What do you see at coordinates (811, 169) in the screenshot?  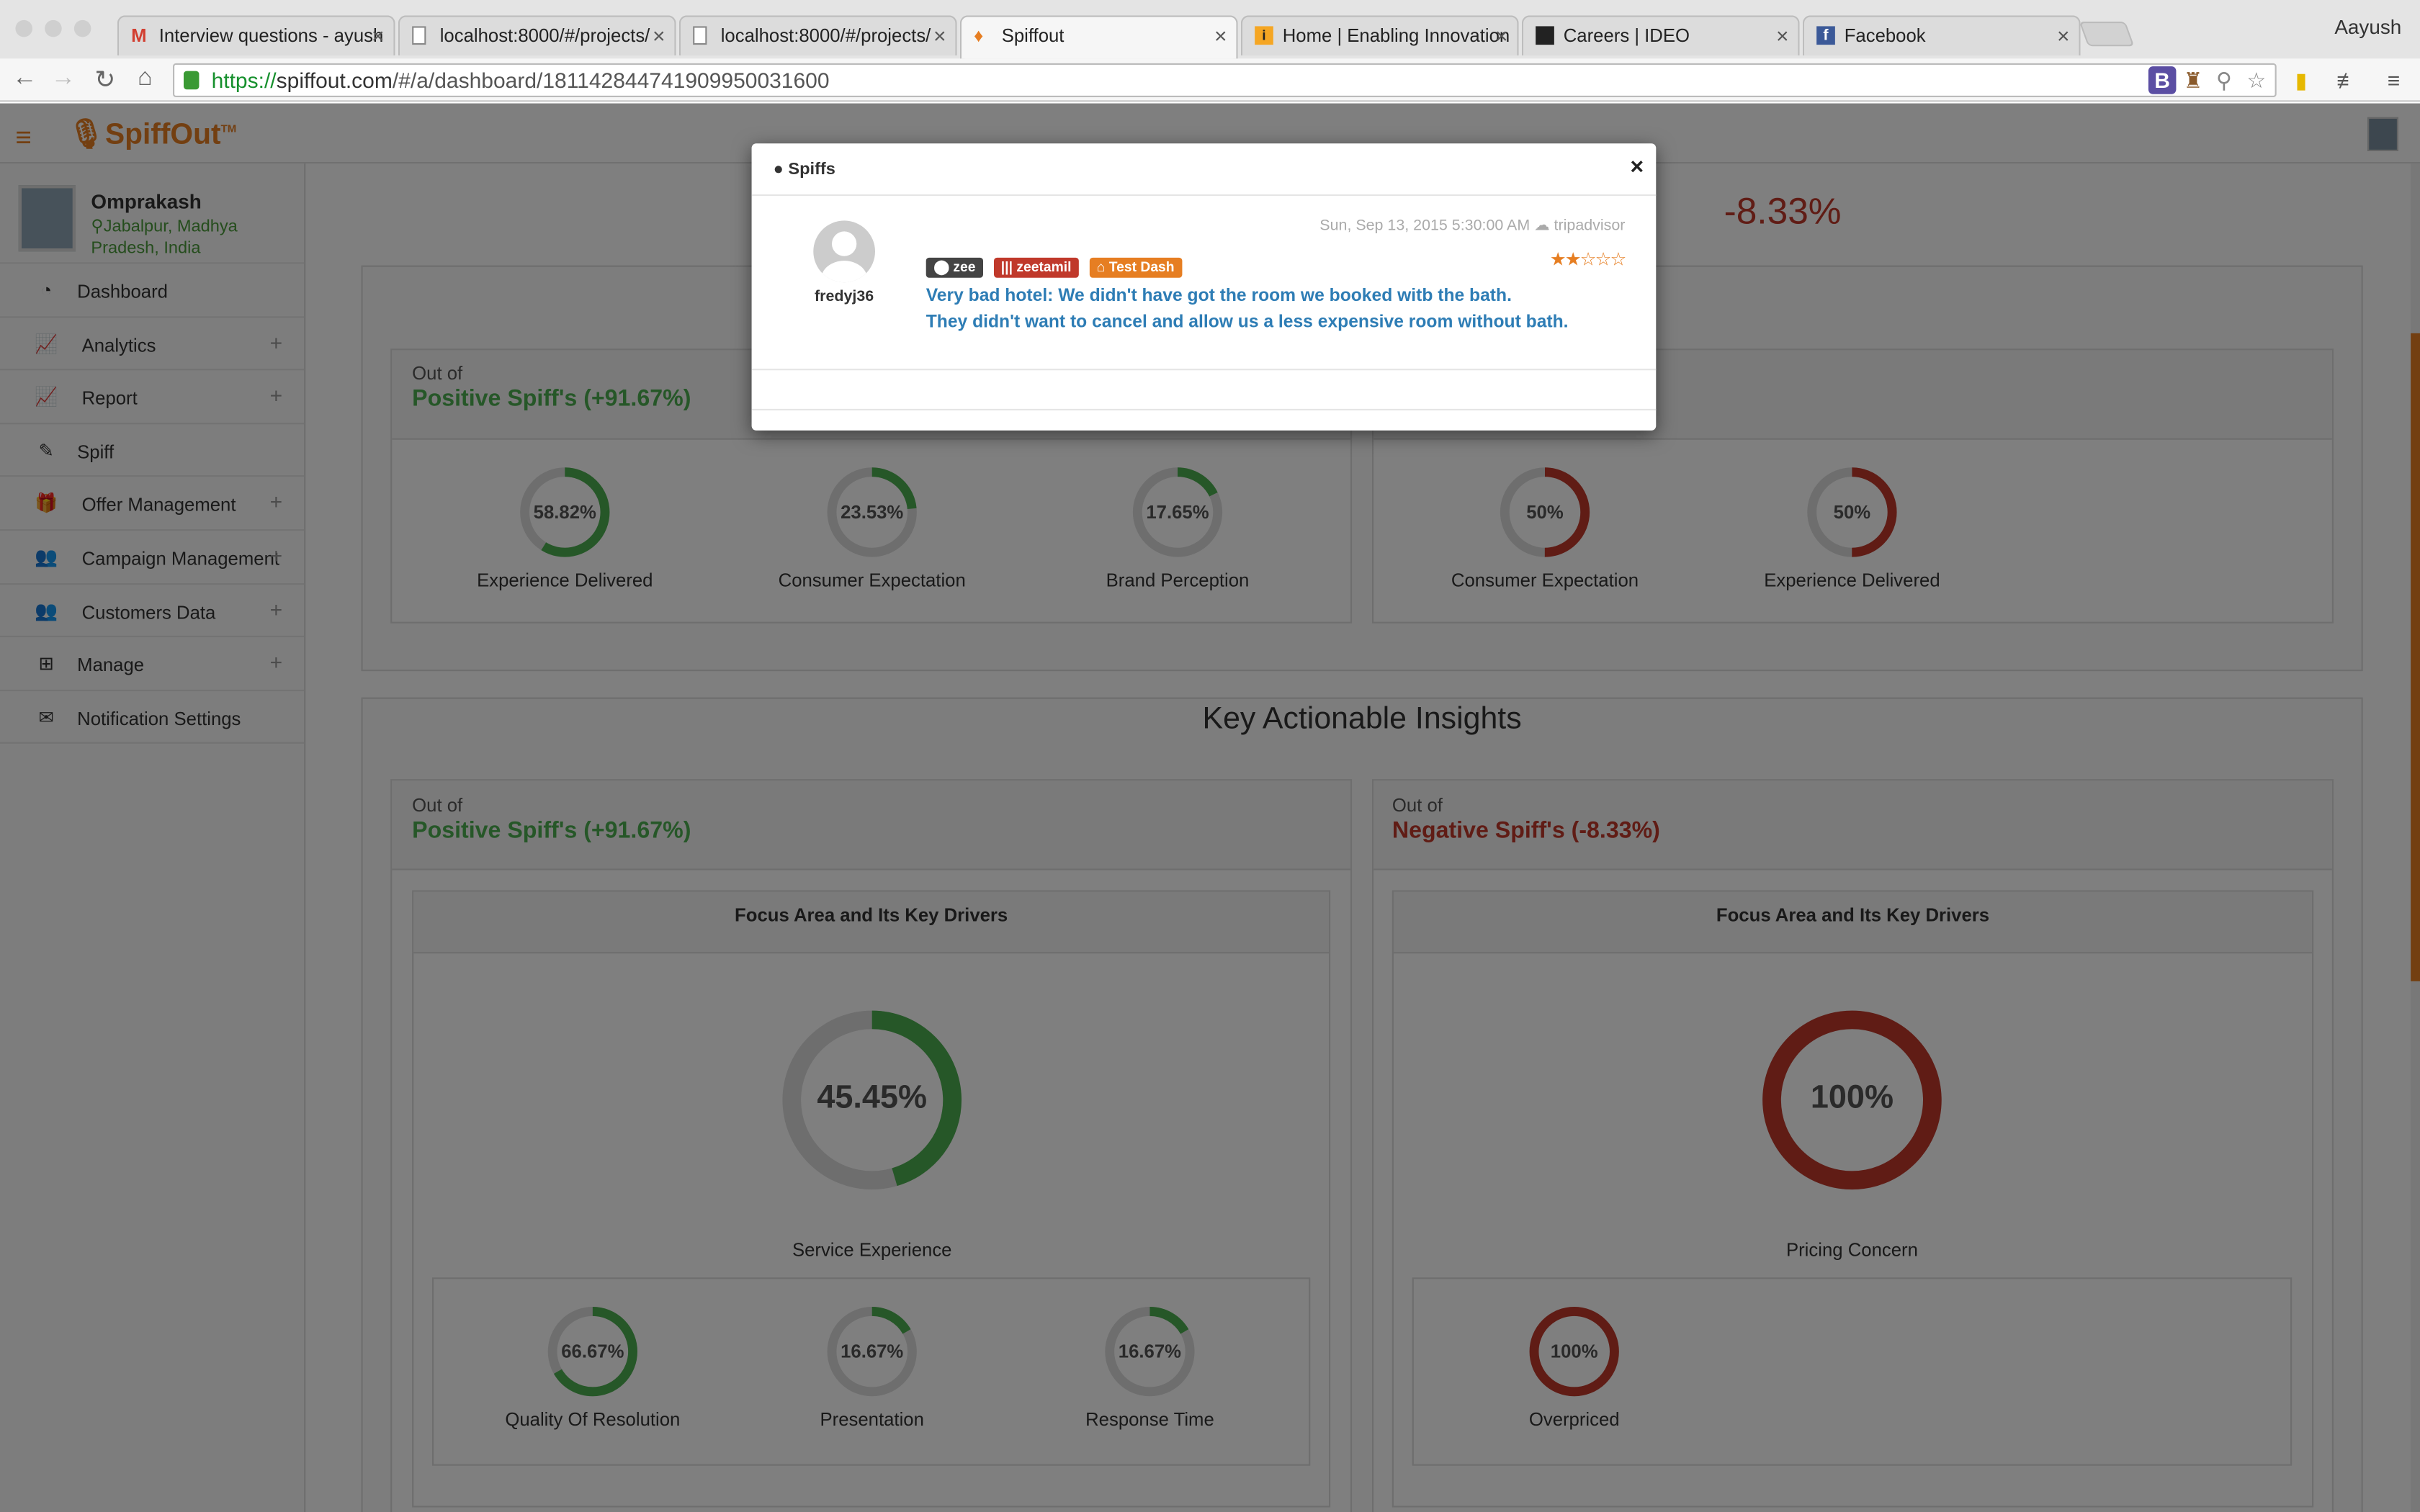 I see `modal-title: Spiffs` at bounding box center [811, 169].